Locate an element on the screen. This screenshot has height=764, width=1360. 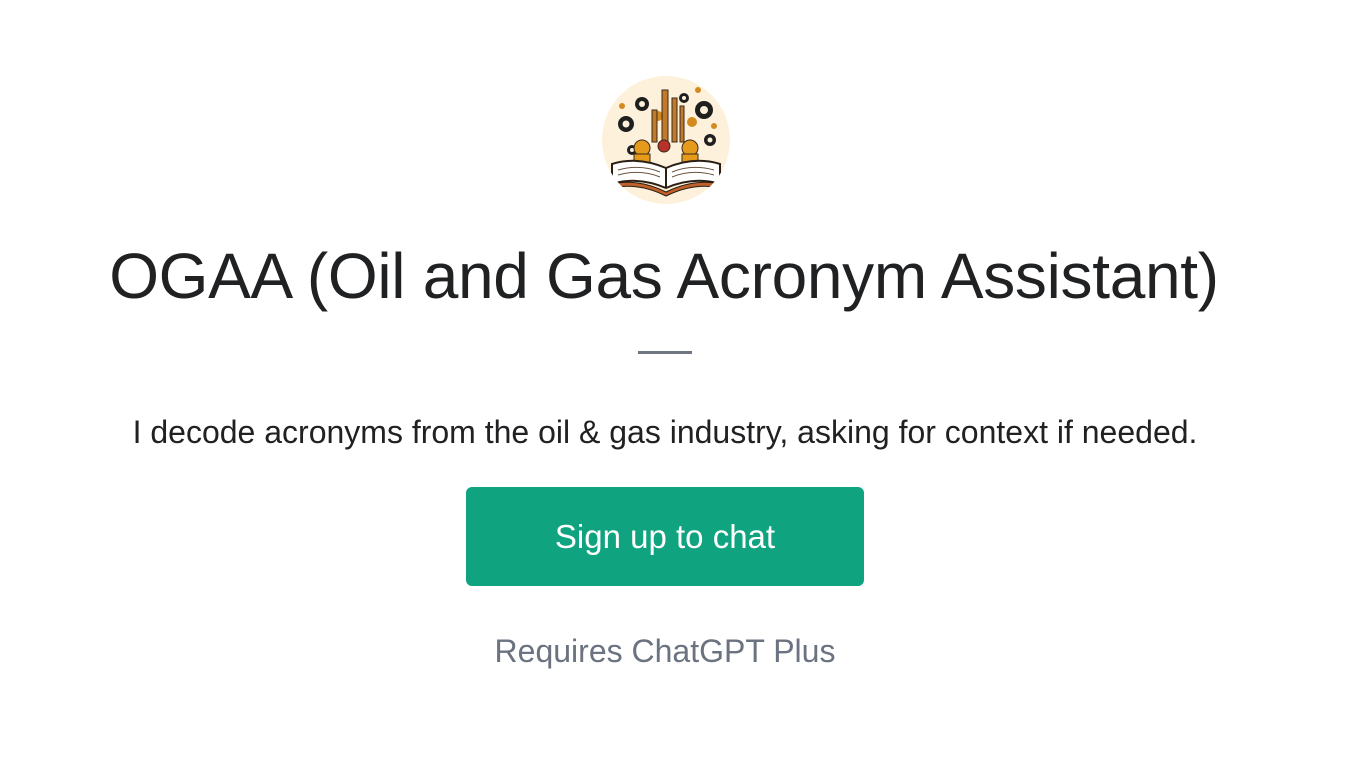
gpt-avatar is located at coordinates (666, 140).